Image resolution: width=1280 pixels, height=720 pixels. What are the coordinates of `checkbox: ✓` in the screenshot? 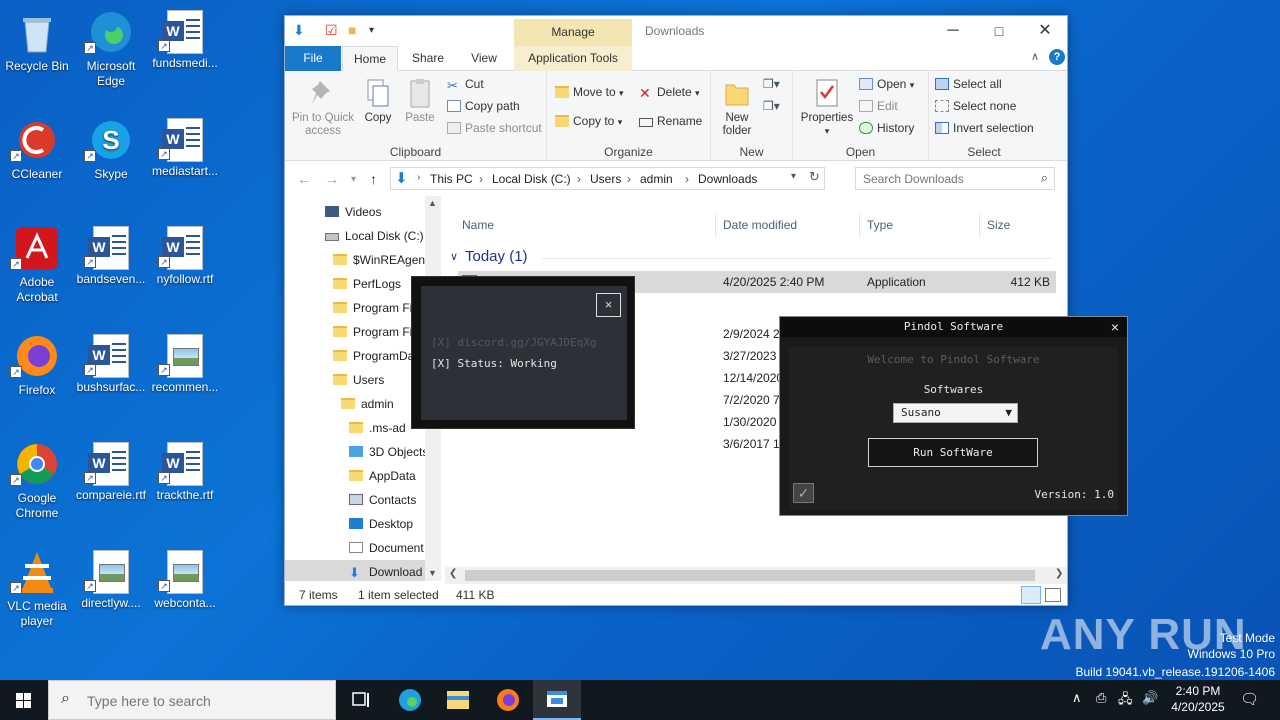 It's located at (803, 493).